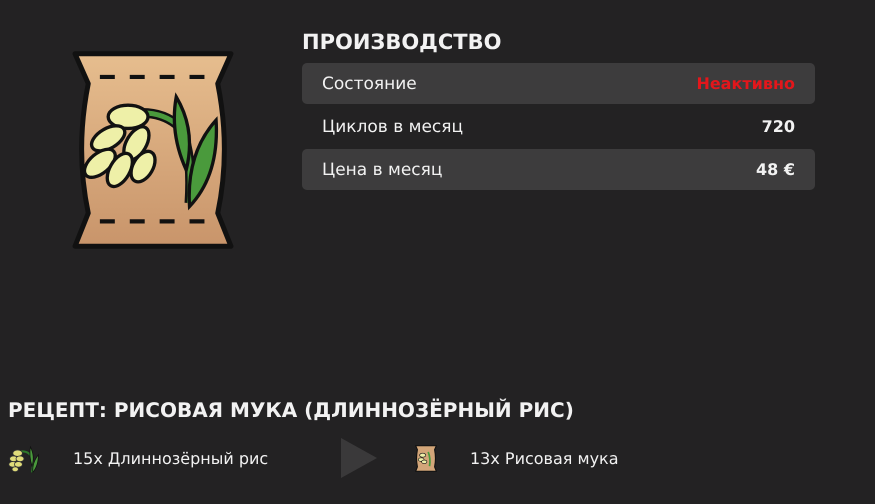  I want to click on row-value: 48 €, so click(775, 169).